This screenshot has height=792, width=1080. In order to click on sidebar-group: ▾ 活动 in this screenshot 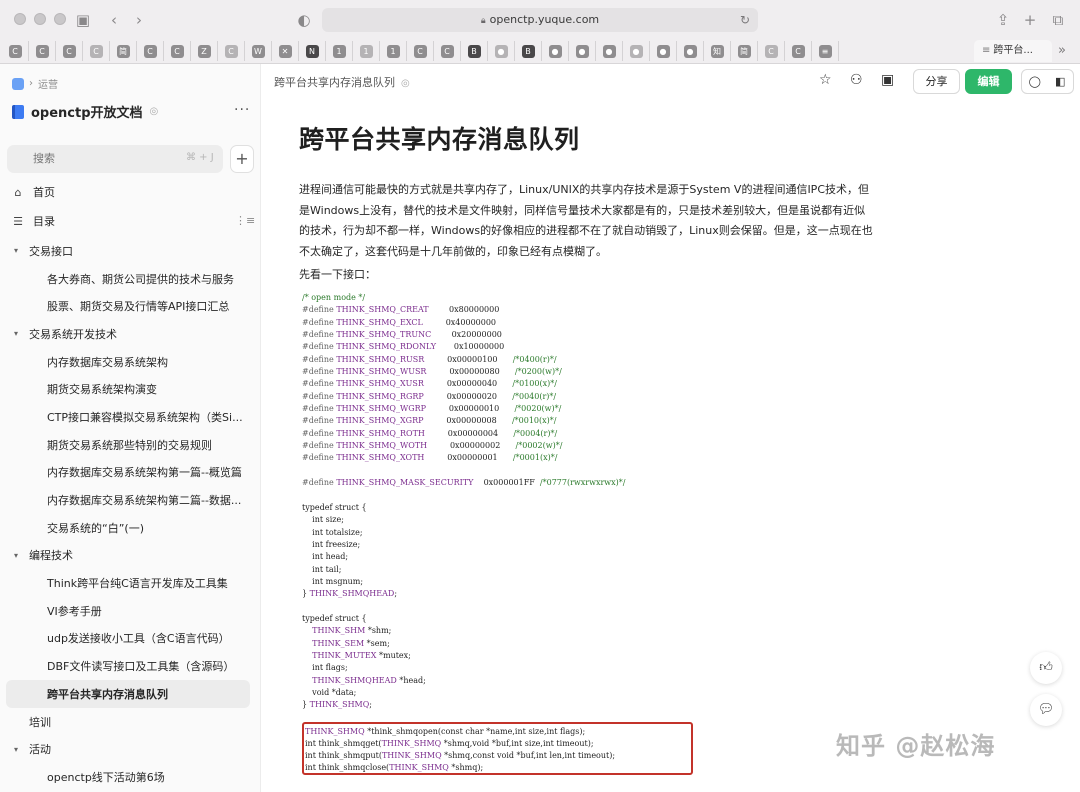, I will do `click(130, 749)`.